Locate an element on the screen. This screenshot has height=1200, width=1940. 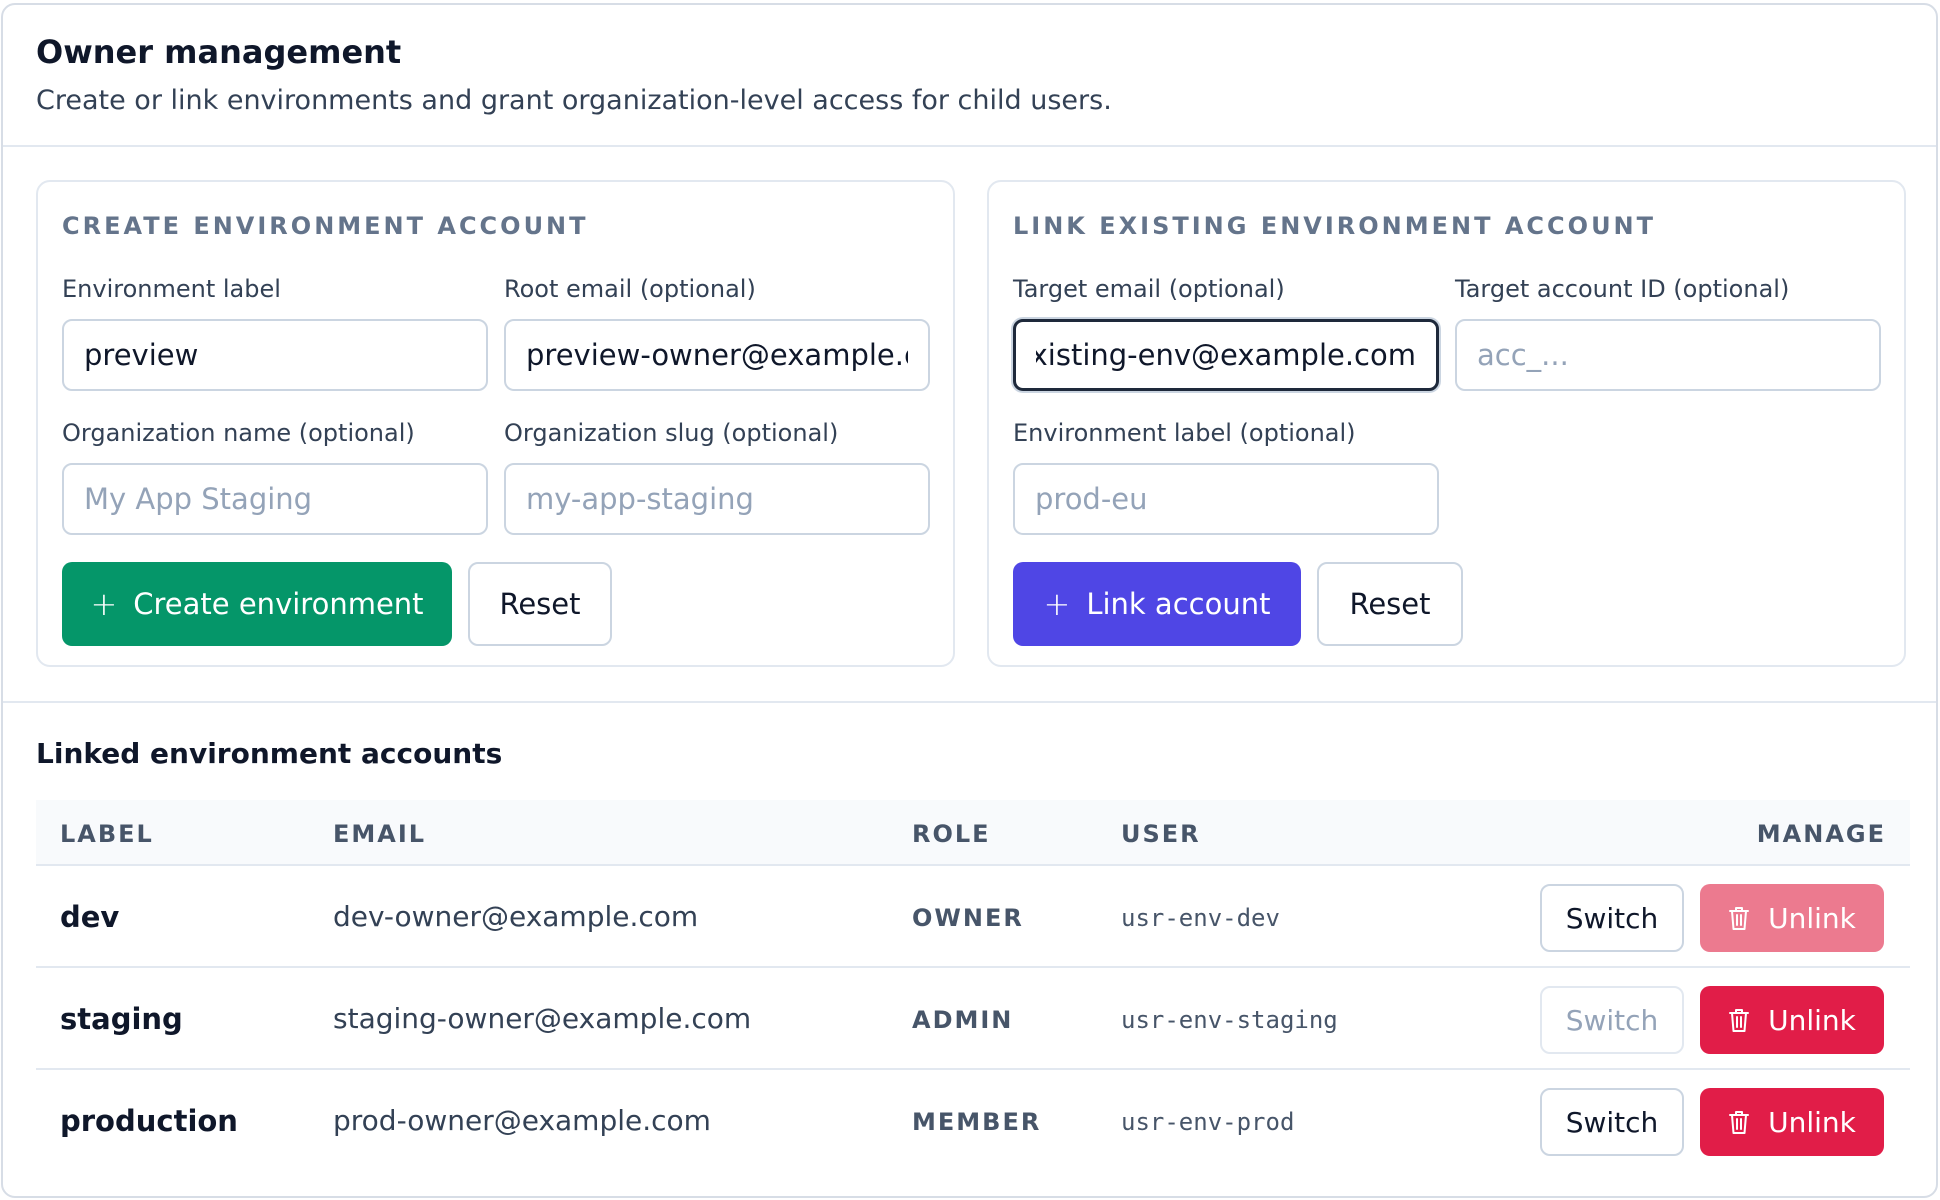
row-role: MEMBER is located at coordinates (977, 1122).